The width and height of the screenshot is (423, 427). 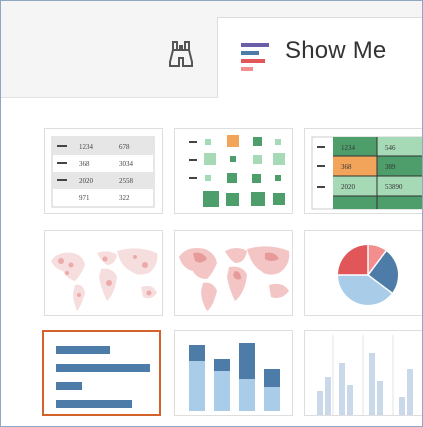 I want to click on thumb-stacked-bars, so click(x=233, y=373).